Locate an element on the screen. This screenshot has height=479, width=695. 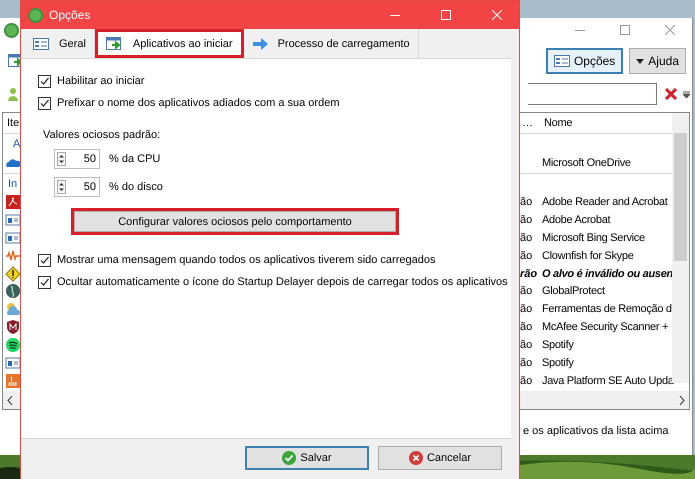
group-header: In is located at coordinates (13, 184).